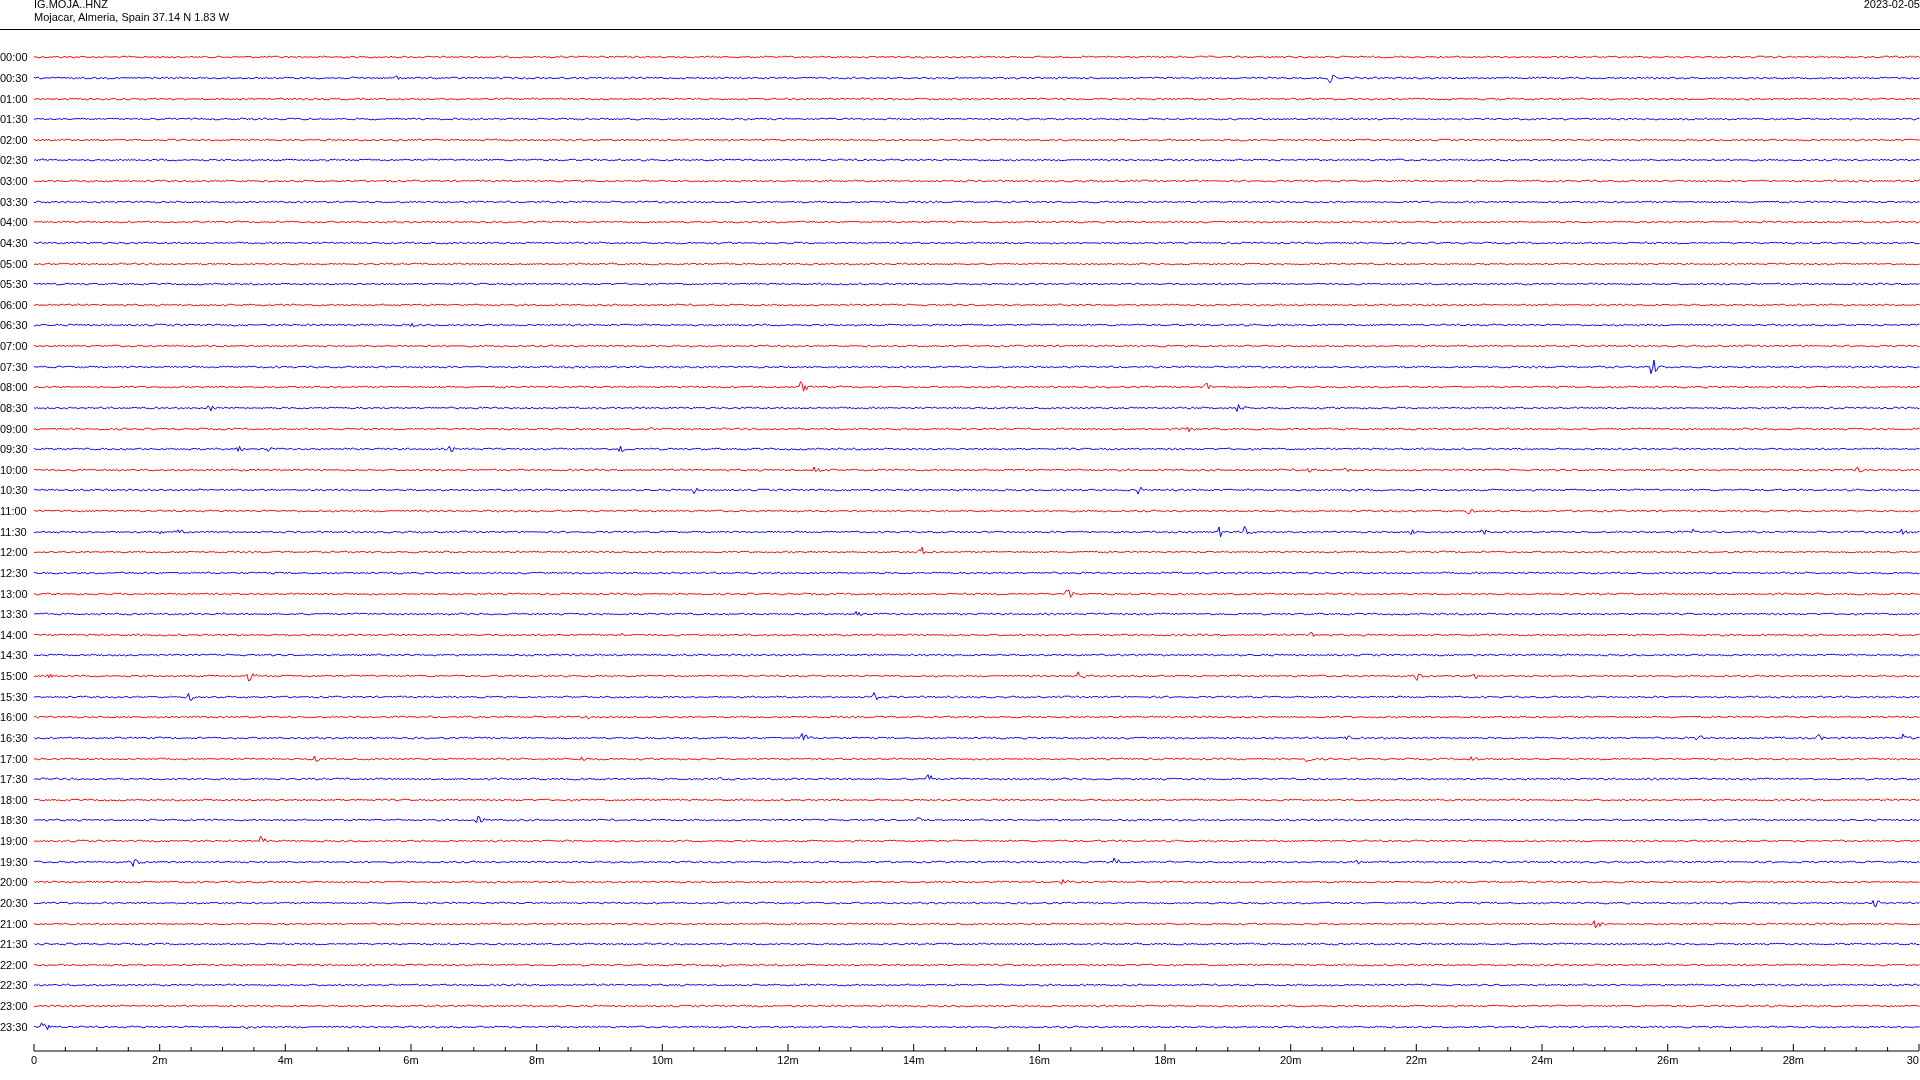 This screenshot has width=1920, height=1080. What do you see at coordinates (1039, 1060) in the screenshot?
I see `axis-label: 16m` at bounding box center [1039, 1060].